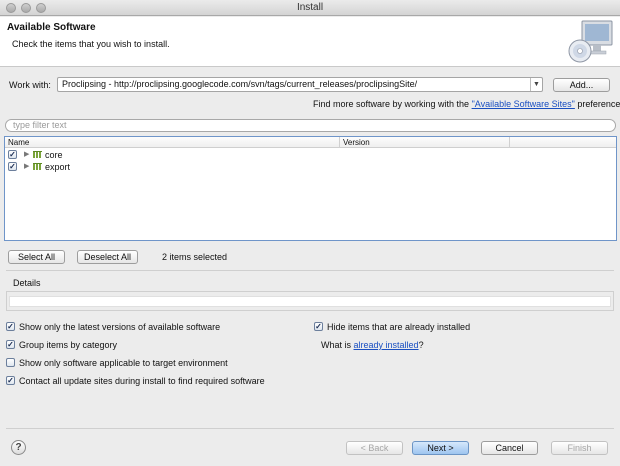  I want to click on selection-status: 2 items selected, so click(195, 257).